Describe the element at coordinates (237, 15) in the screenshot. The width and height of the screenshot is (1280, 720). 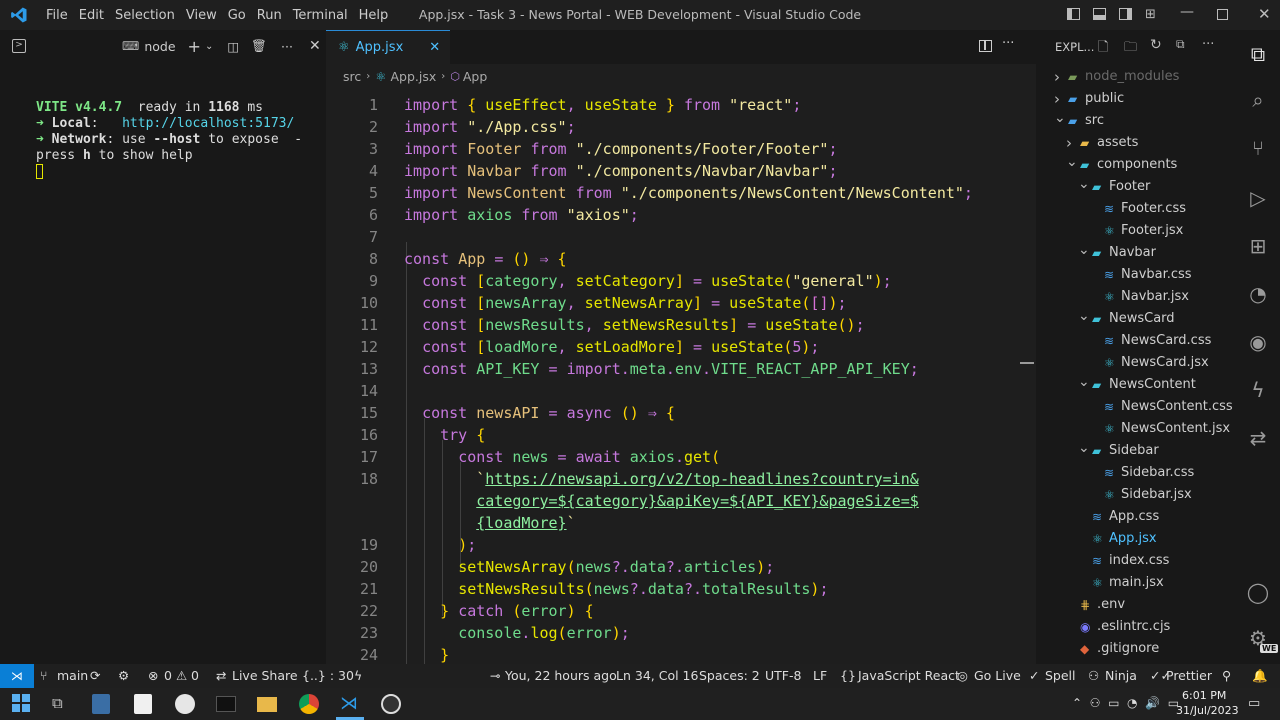
I see `menu-go: Go` at that location.